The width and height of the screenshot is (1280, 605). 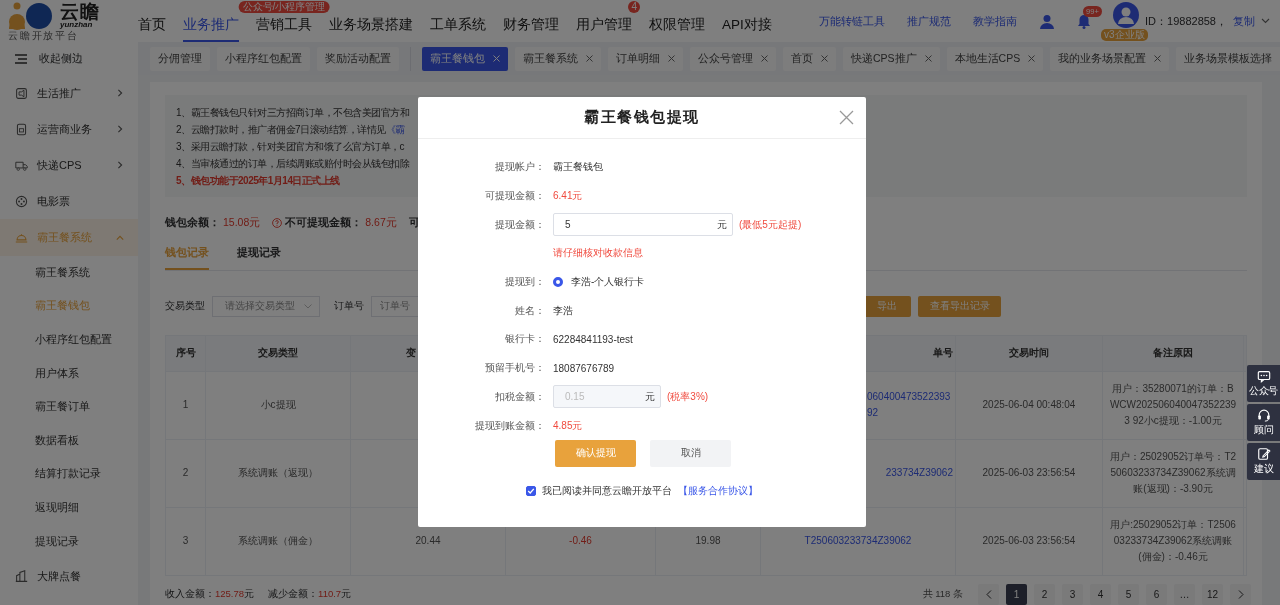 What do you see at coordinates (524, 339) in the screenshot?
I see `form-label: 银行卡：` at bounding box center [524, 339].